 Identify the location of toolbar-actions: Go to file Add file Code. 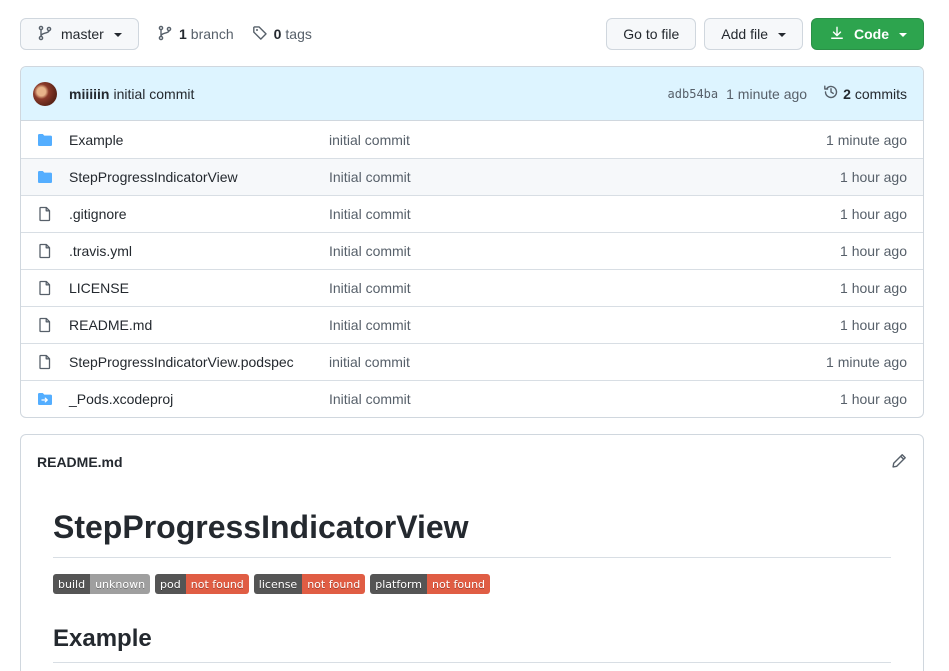
(765, 34).